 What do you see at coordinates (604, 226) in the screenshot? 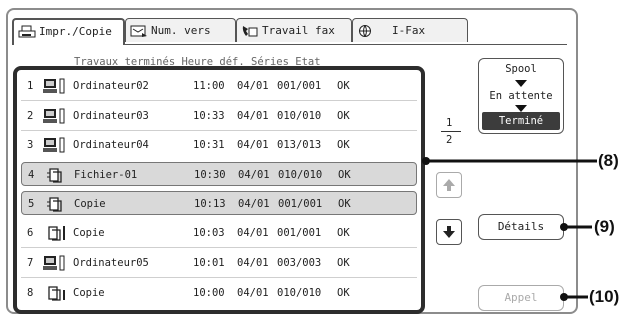
I see `callout-9: (9)` at bounding box center [604, 226].